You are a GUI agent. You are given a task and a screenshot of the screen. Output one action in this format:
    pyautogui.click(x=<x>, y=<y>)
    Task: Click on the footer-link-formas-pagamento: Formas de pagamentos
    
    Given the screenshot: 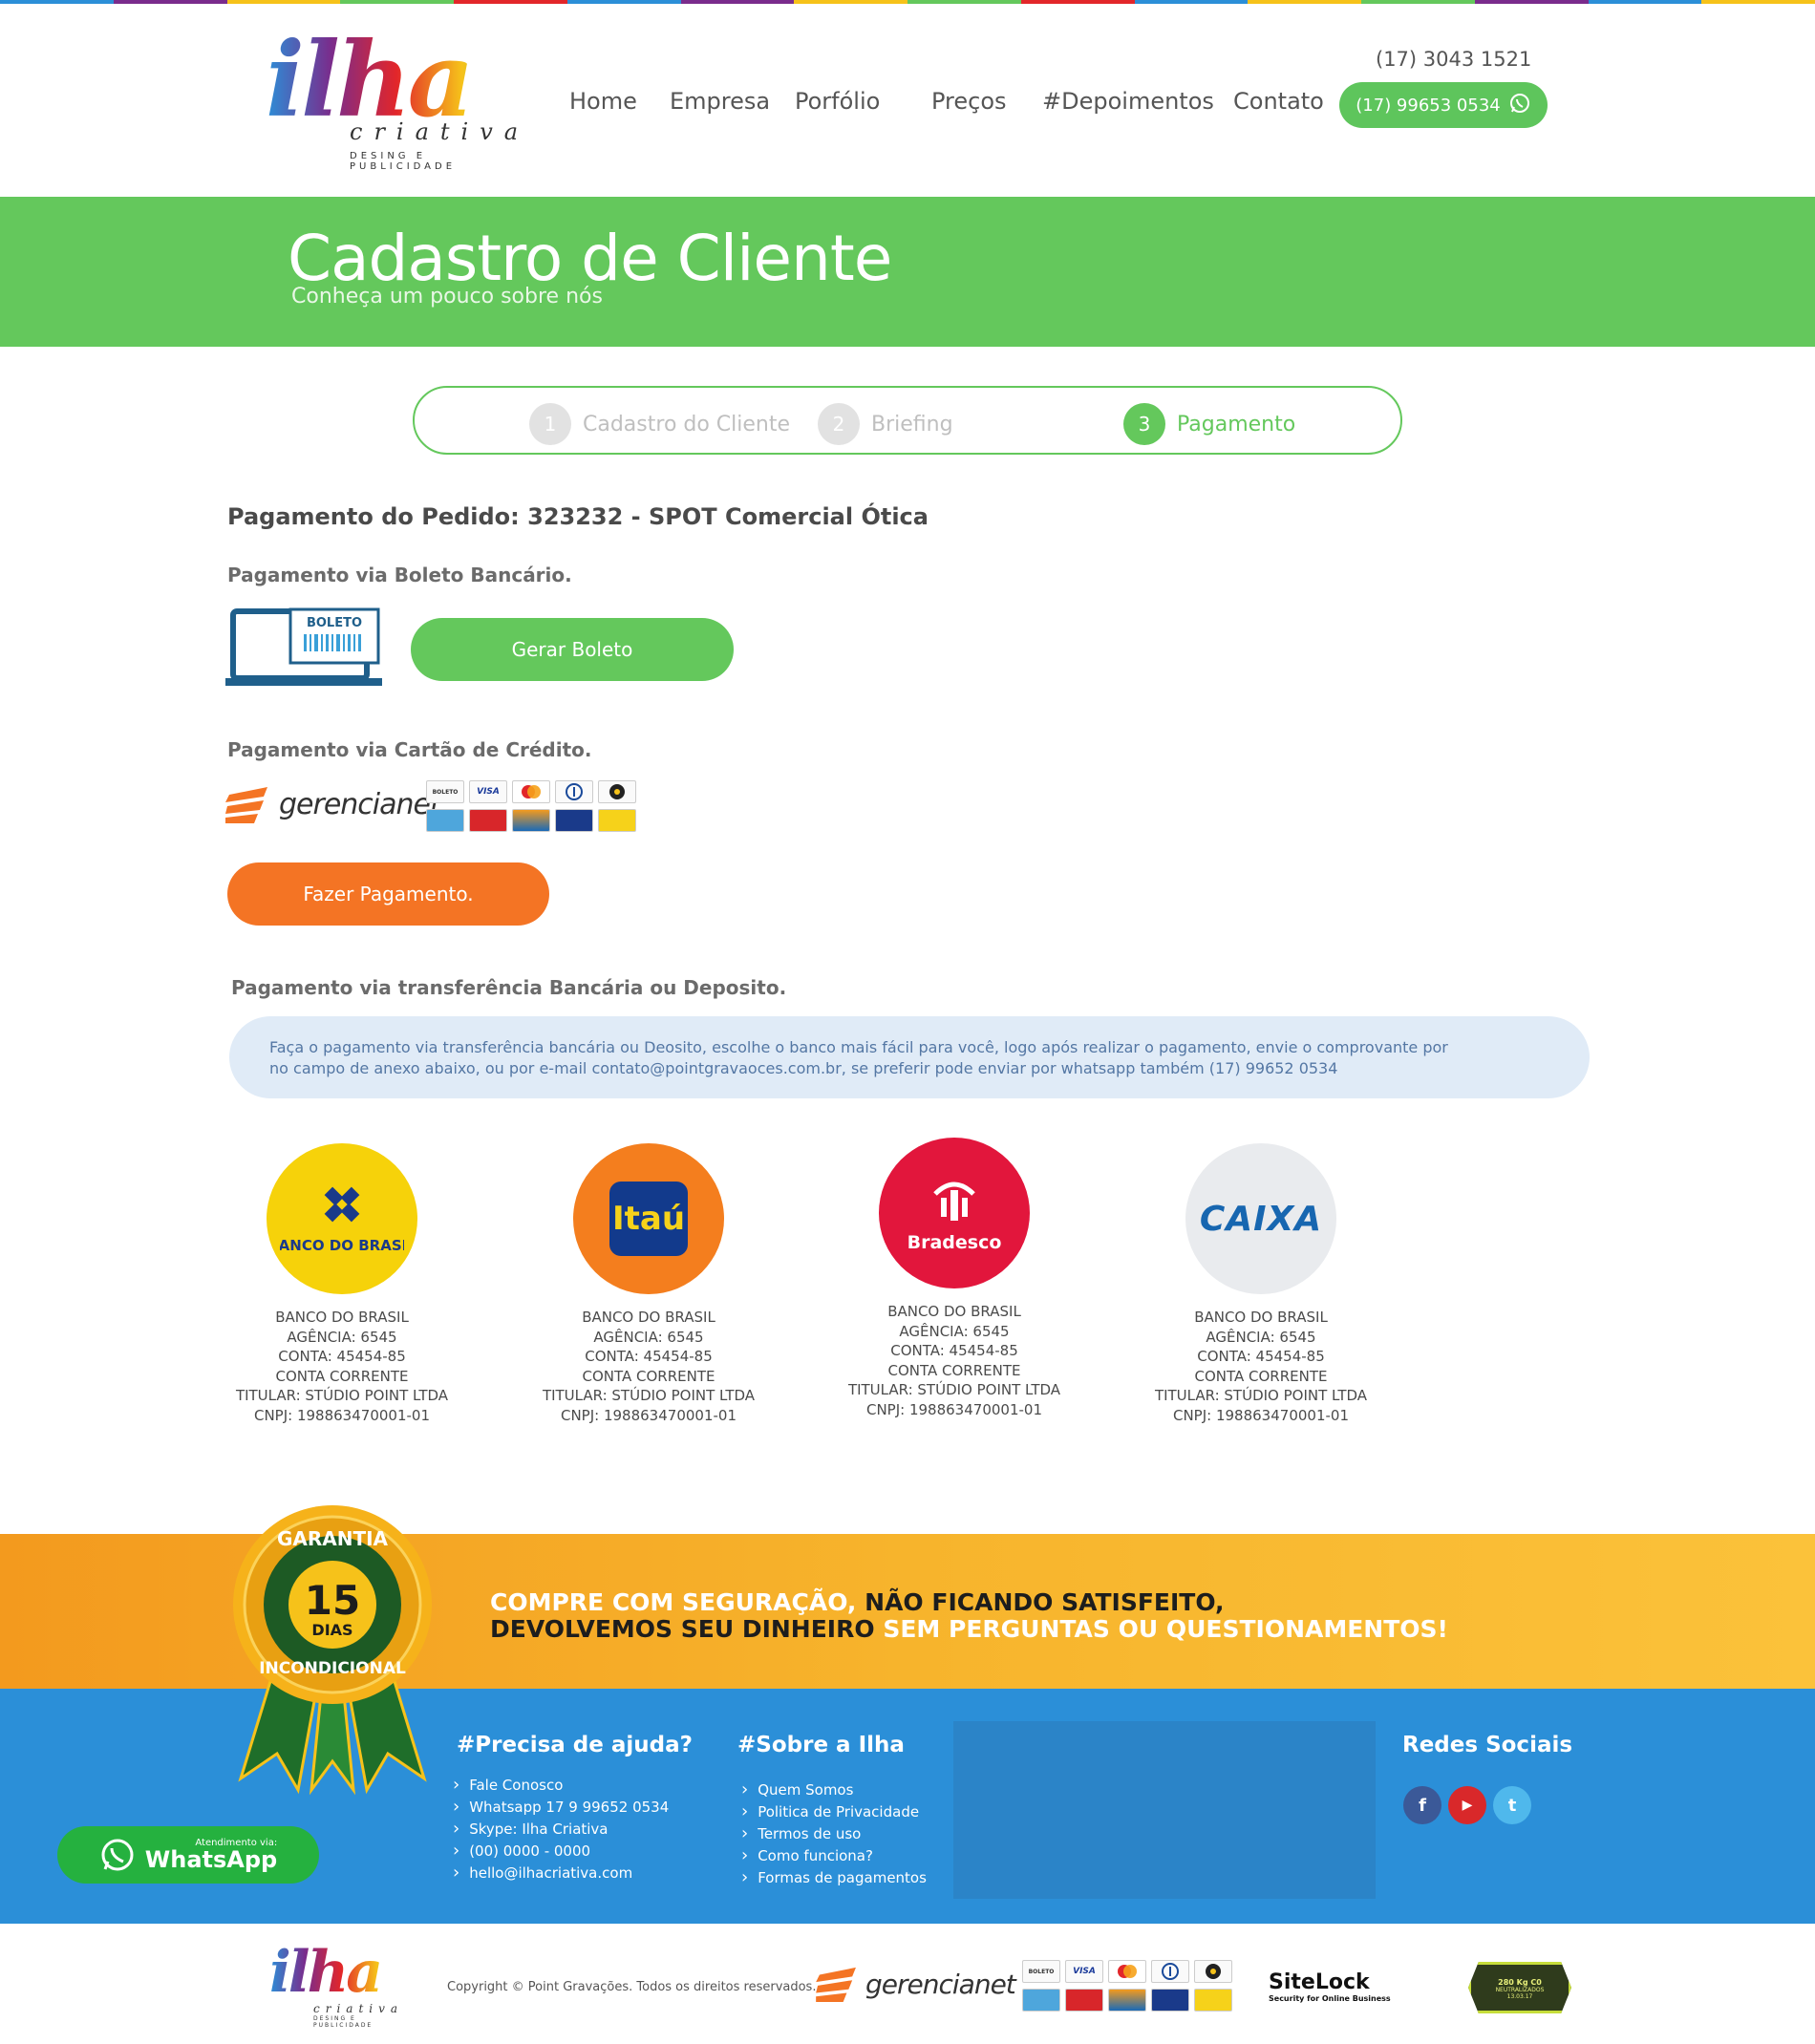 What is the action you would take?
    pyautogui.click(x=834, y=1877)
    